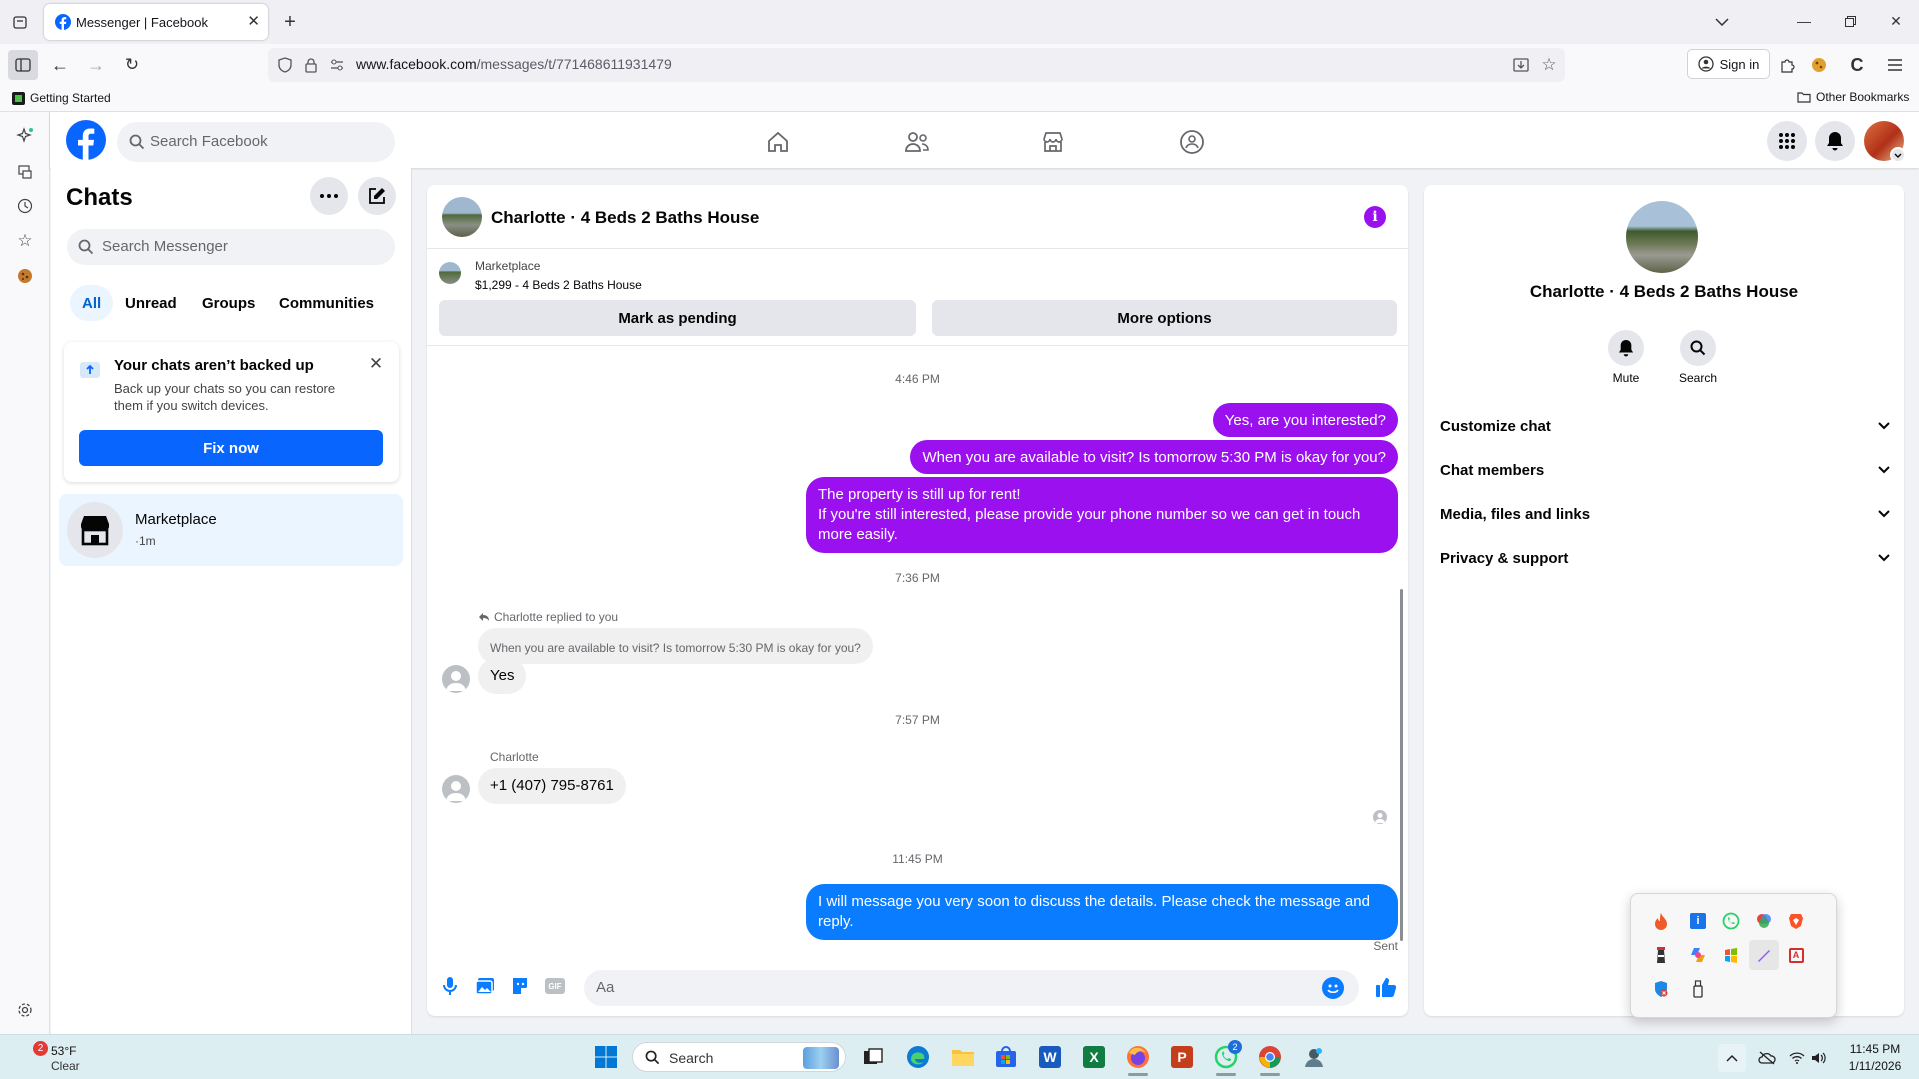  Describe the element at coordinates (462, 217) in the screenshot. I see `contact-avatar` at that location.